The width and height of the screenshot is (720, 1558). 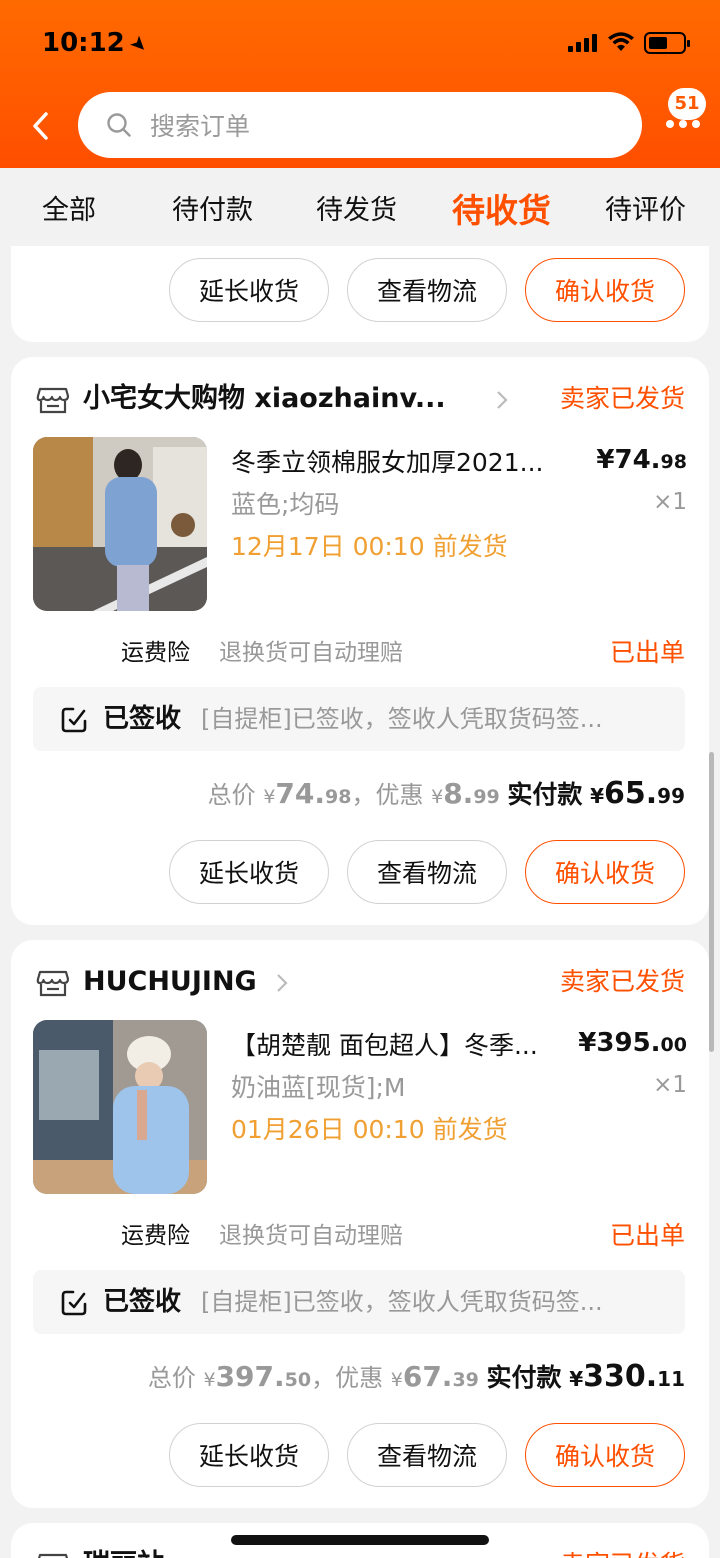 What do you see at coordinates (360, 84) in the screenshot?
I see `top-header: 10:12➤ 搜索订单 51` at bounding box center [360, 84].